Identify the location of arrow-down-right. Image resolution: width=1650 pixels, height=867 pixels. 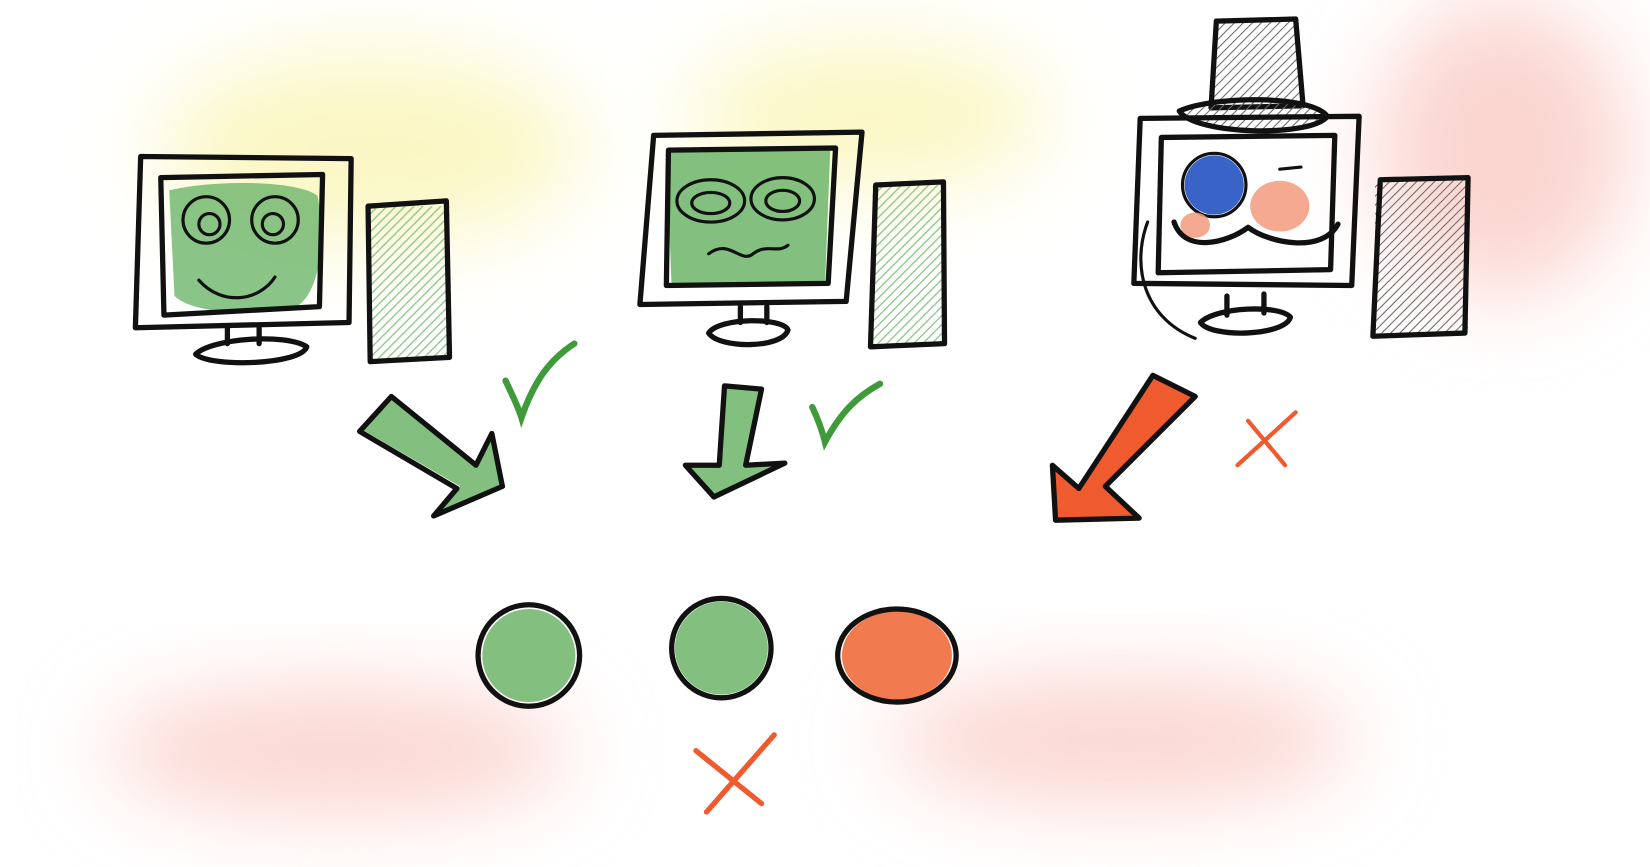
(431, 456).